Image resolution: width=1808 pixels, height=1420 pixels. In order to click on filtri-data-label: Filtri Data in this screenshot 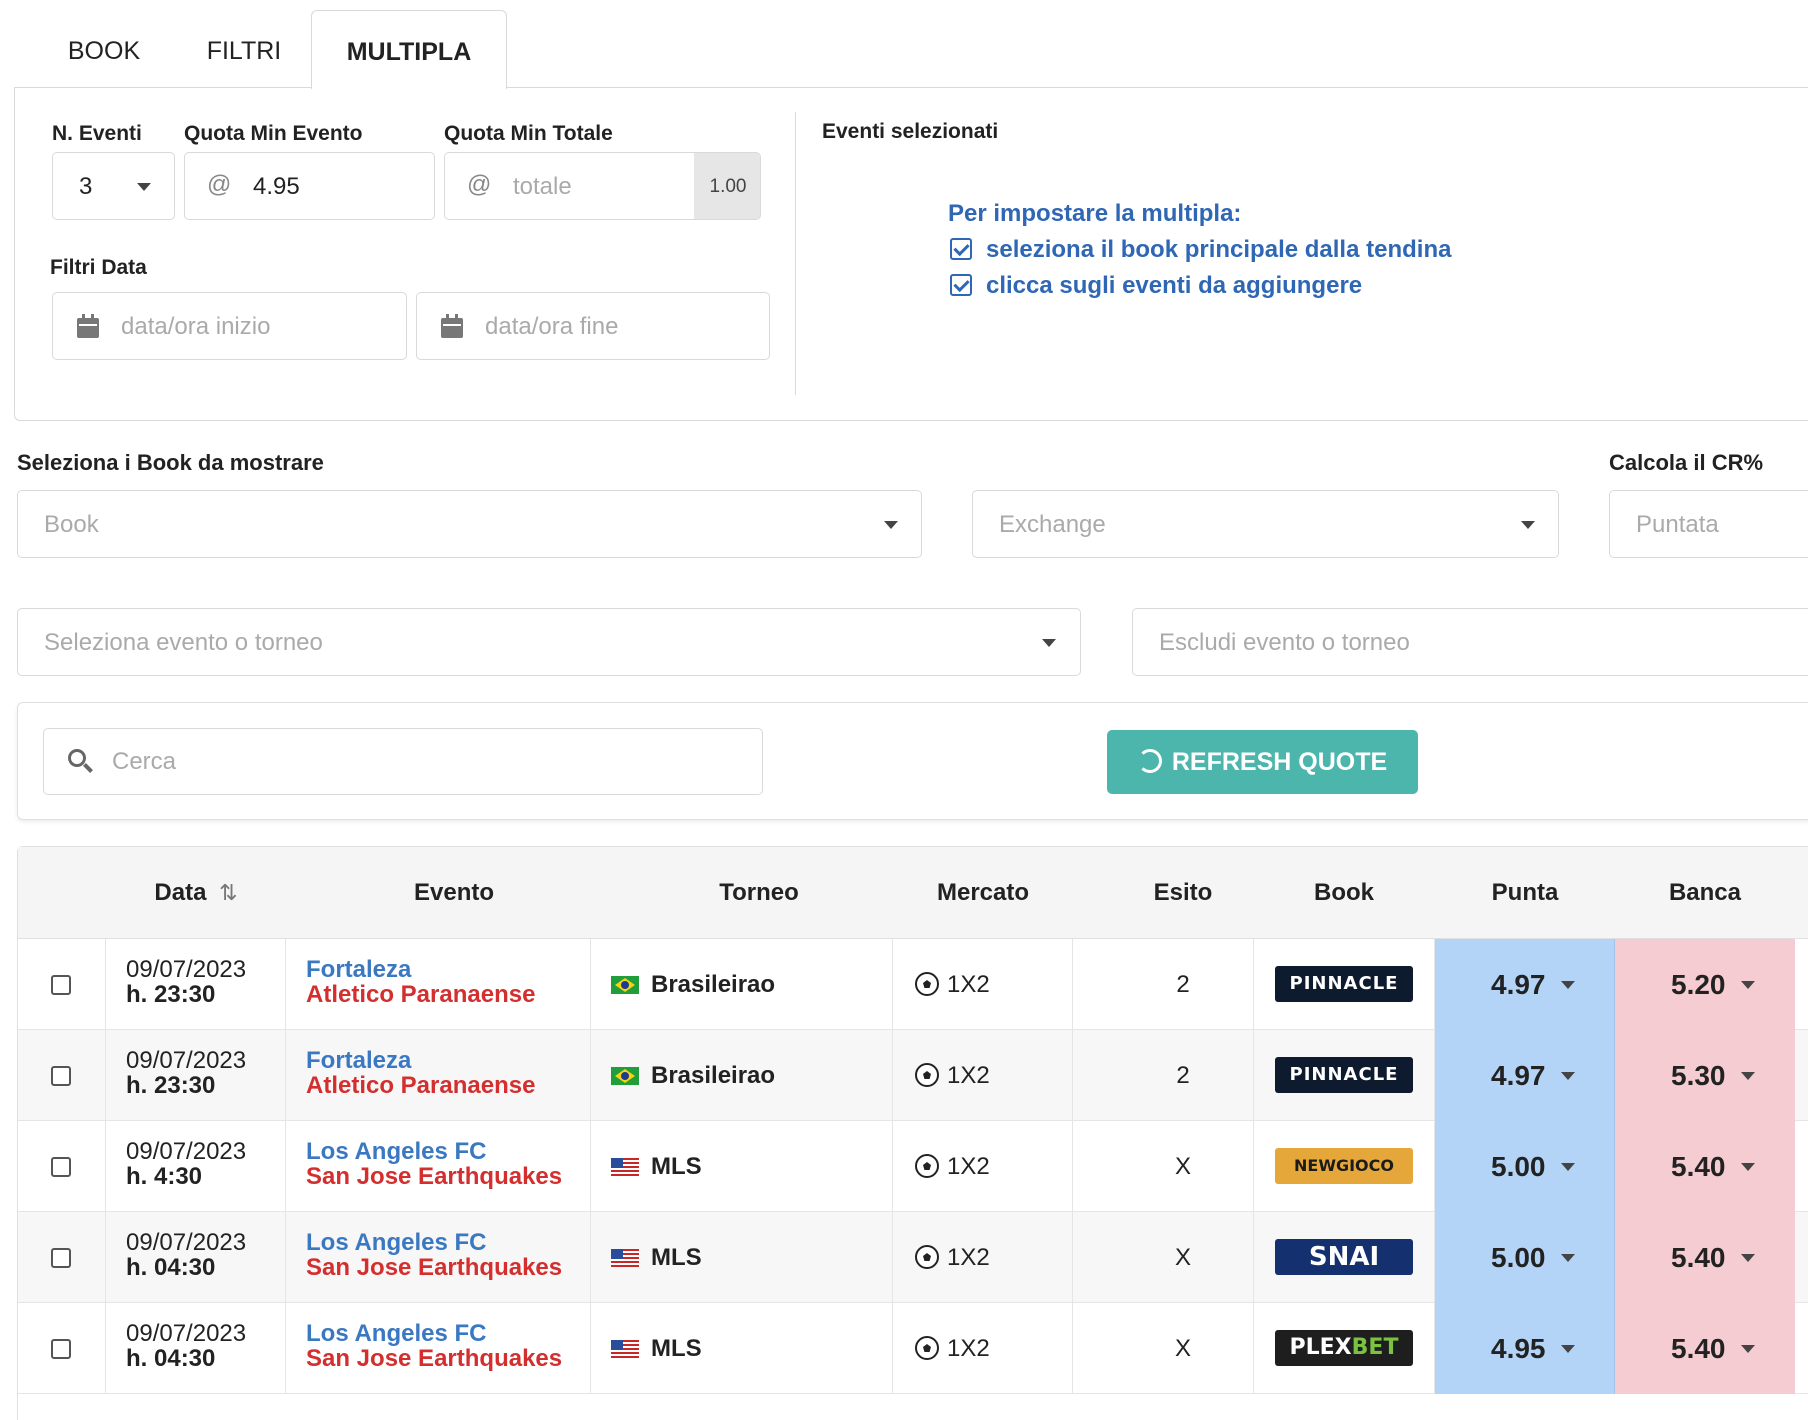, I will do `click(98, 267)`.